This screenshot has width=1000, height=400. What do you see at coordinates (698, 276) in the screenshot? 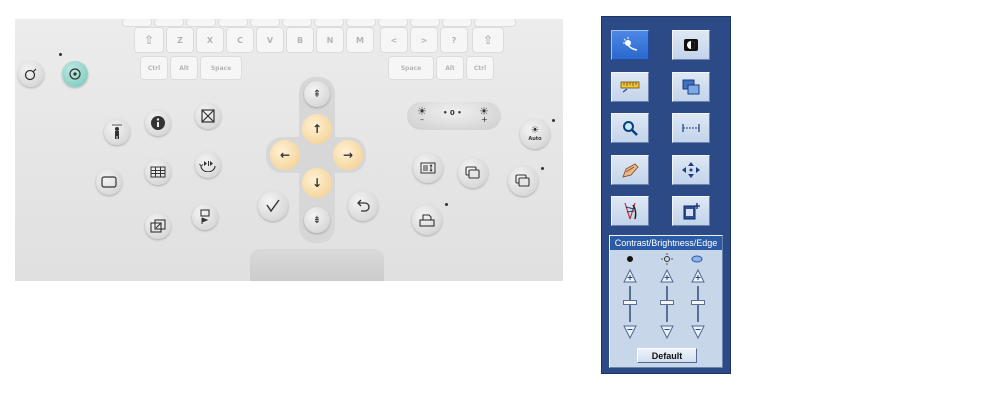
I see `edge-up-button` at bounding box center [698, 276].